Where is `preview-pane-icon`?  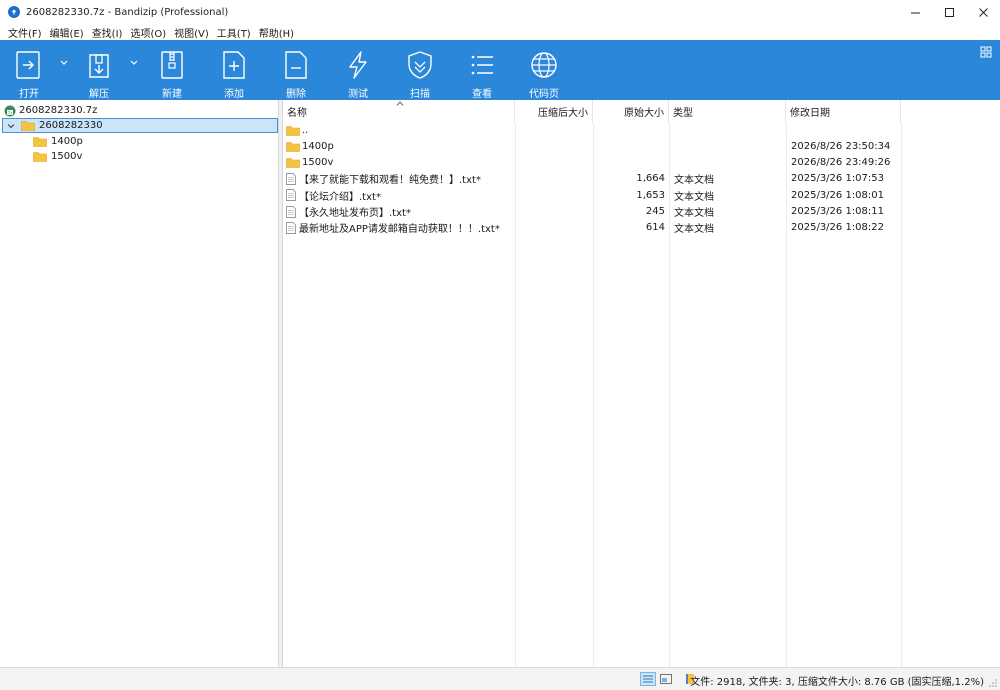 preview-pane-icon is located at coordinates (666, 679).